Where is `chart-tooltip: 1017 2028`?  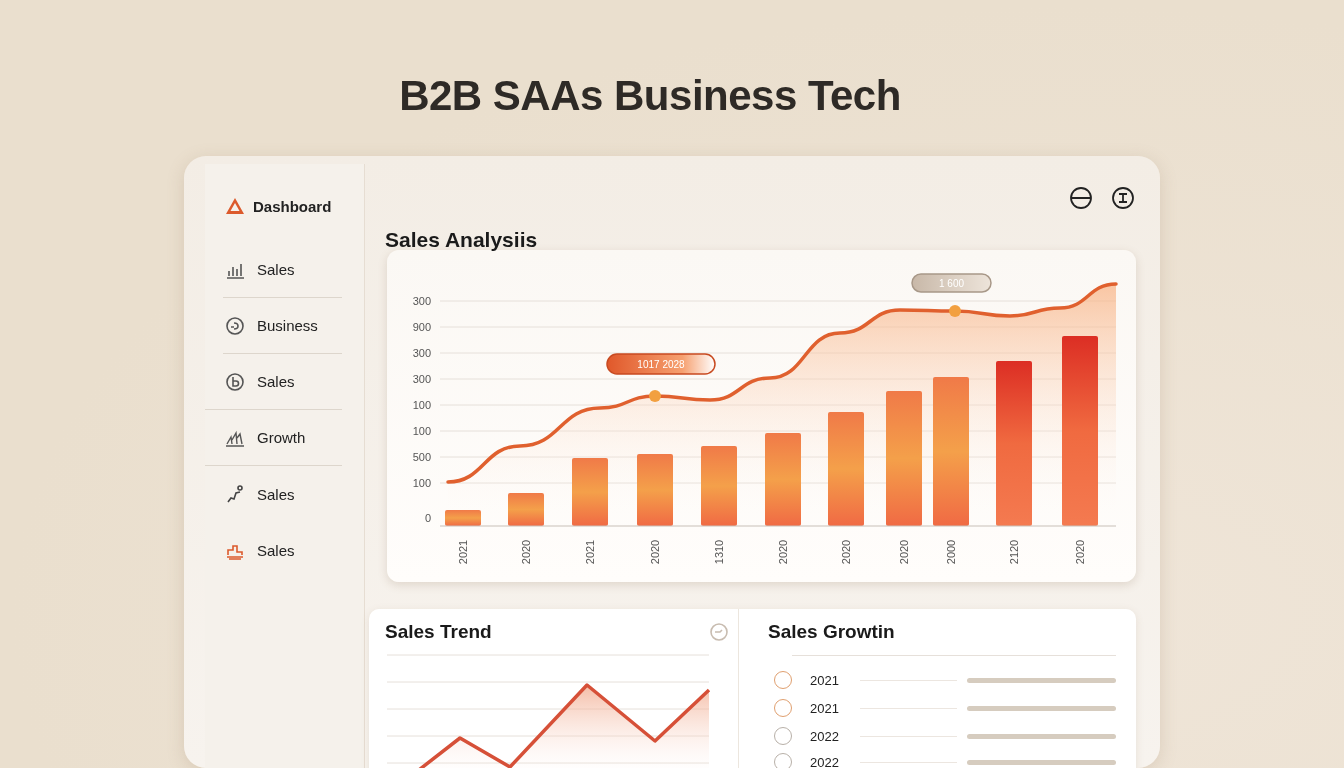 chart-tooltip: 1017 2028 is located at coordinates (661, 364).